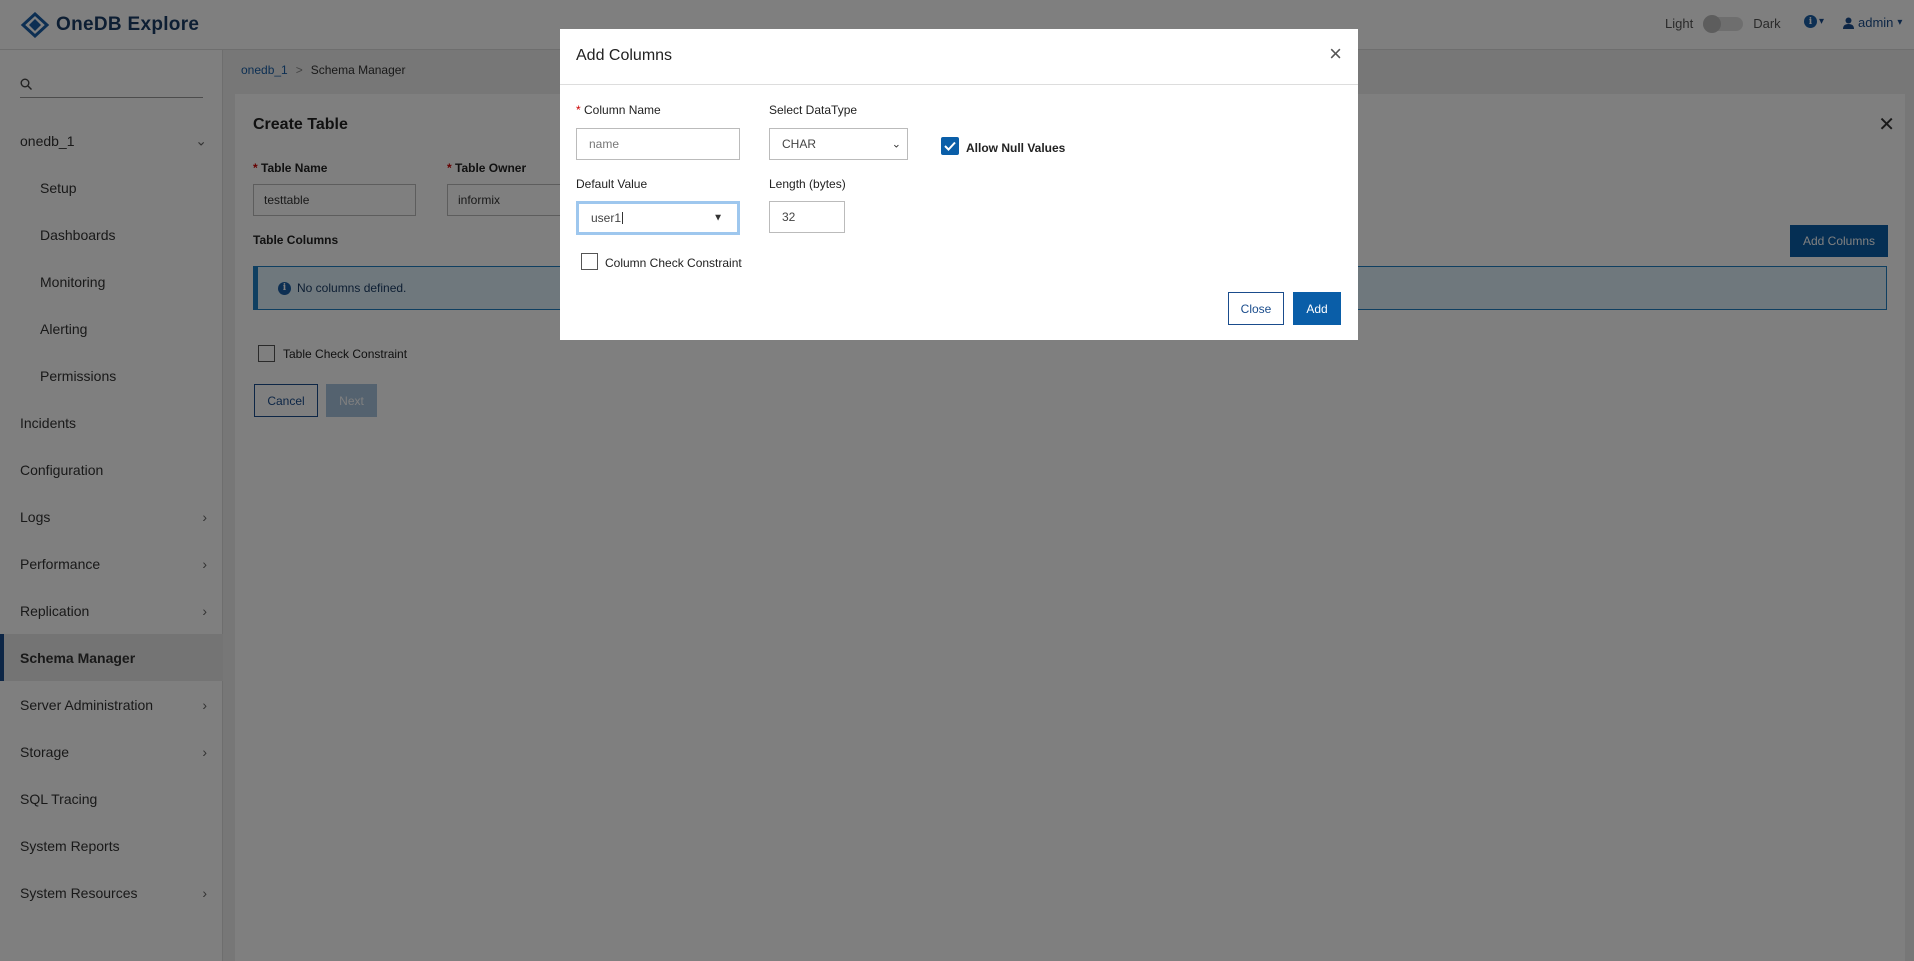 The width and height of the screenshot is (1914, 961). I want to click on add-button: Add, so click(1317, 308).